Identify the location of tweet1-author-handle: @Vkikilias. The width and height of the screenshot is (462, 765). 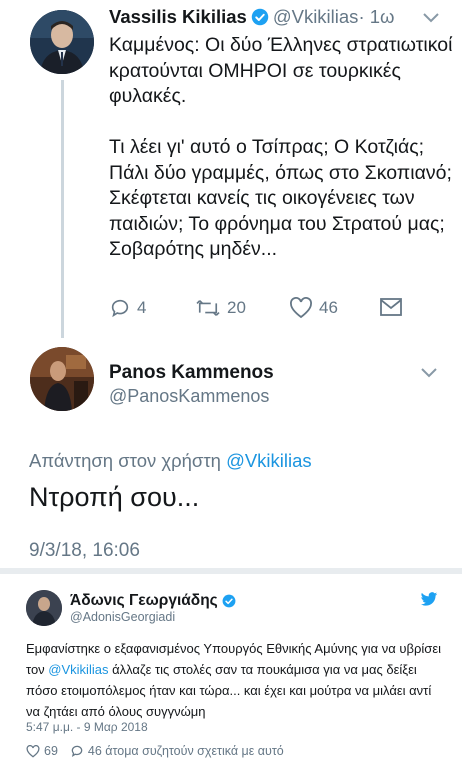
(316, 16).